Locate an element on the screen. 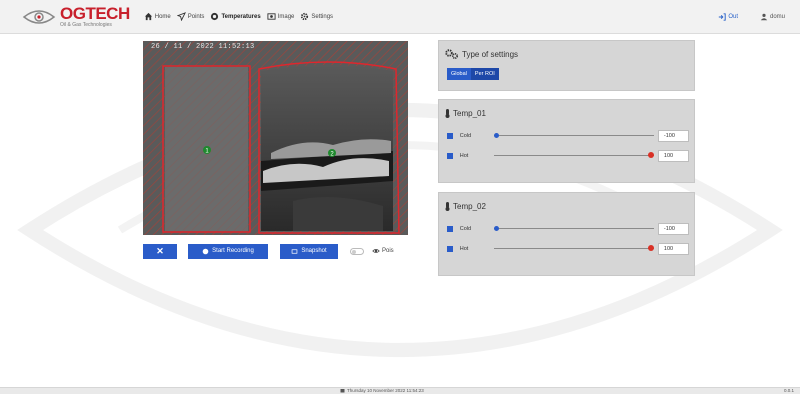 The height and width of the screenshot is (394, 800). camera-timestamp: 26 / 11 / 2022 11:52:13 is located at coordinates (203, 47).